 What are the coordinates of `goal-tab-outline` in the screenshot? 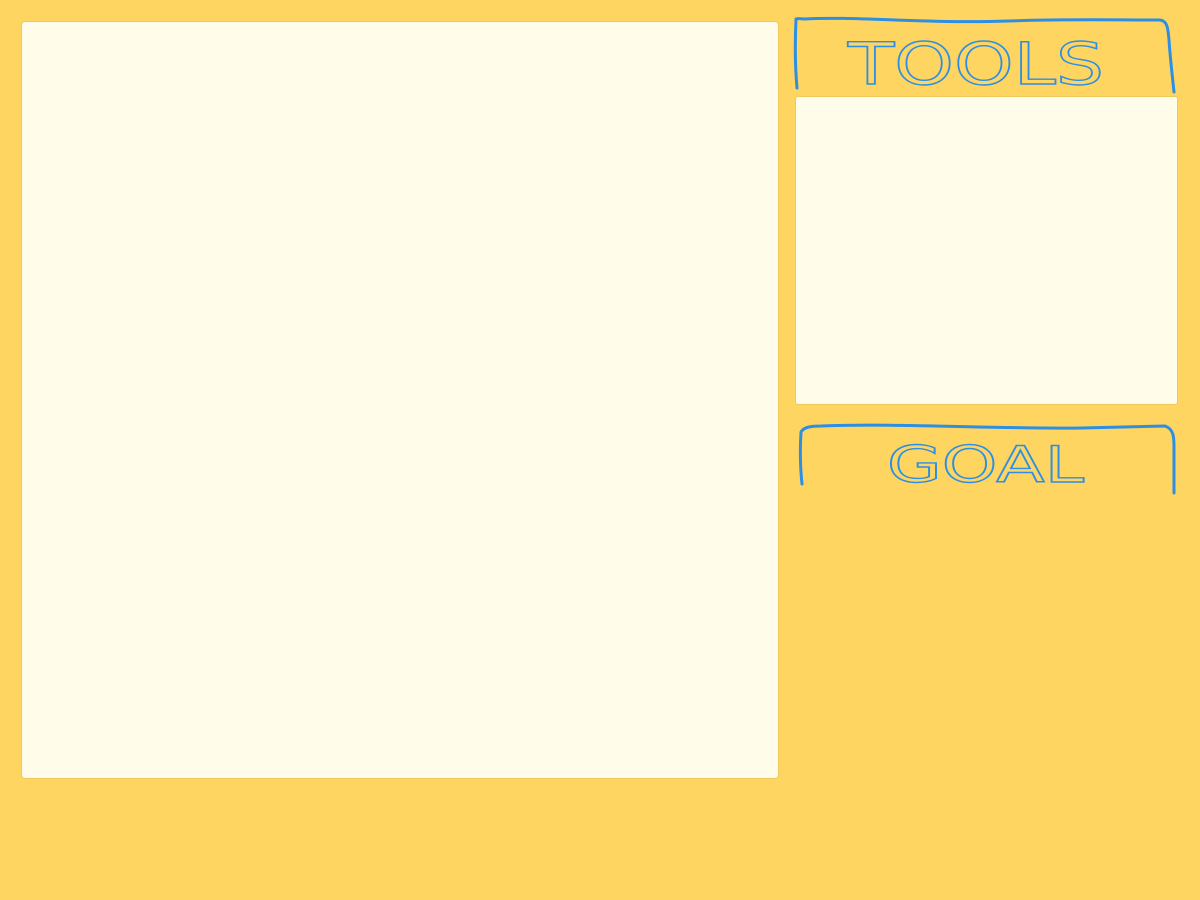 It's located at (987, 459).